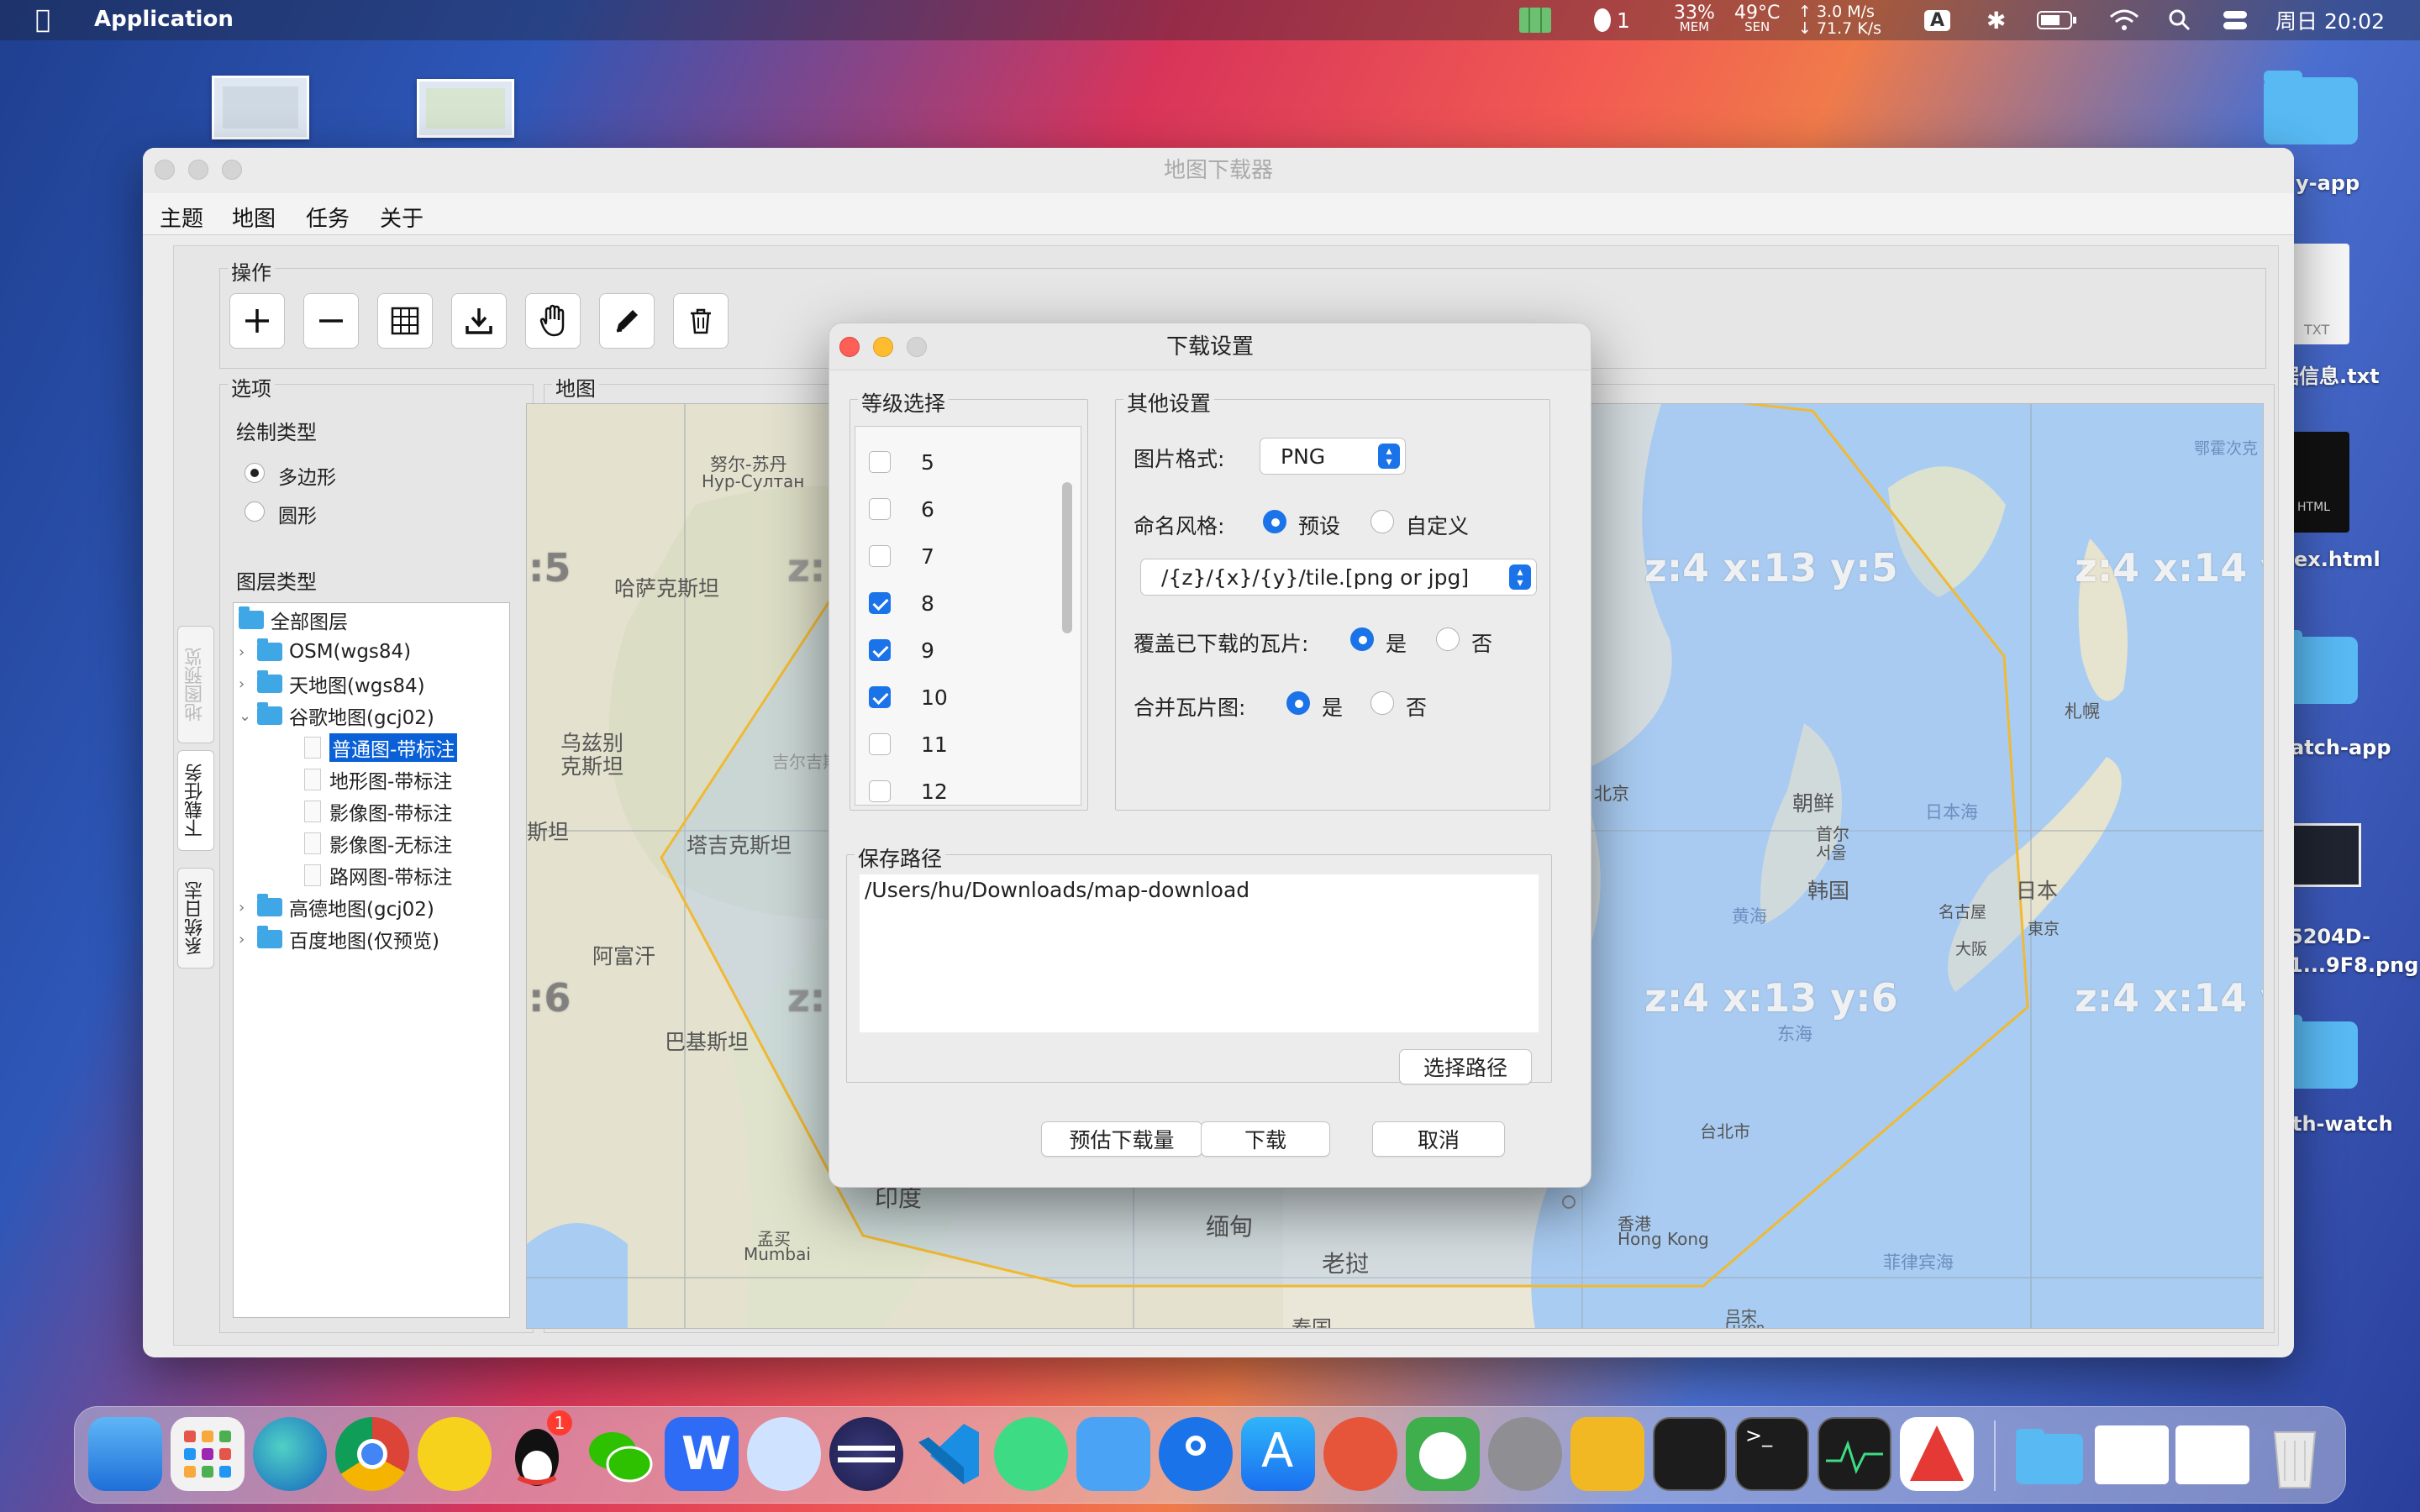  I want to click on swift-icon, so click(784, 1454).